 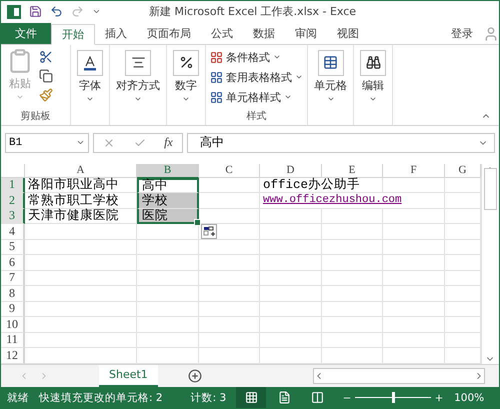 What do you see at coordinates (462, 33) in the screenshot?
I see `ribbon-tab: 登录` at bounding box center [462, 33].